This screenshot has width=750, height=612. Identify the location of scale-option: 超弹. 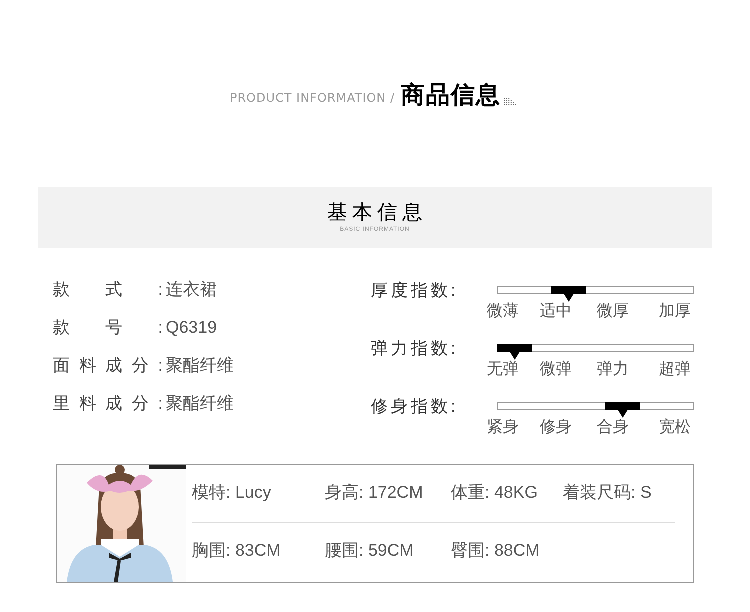
(675, 370).